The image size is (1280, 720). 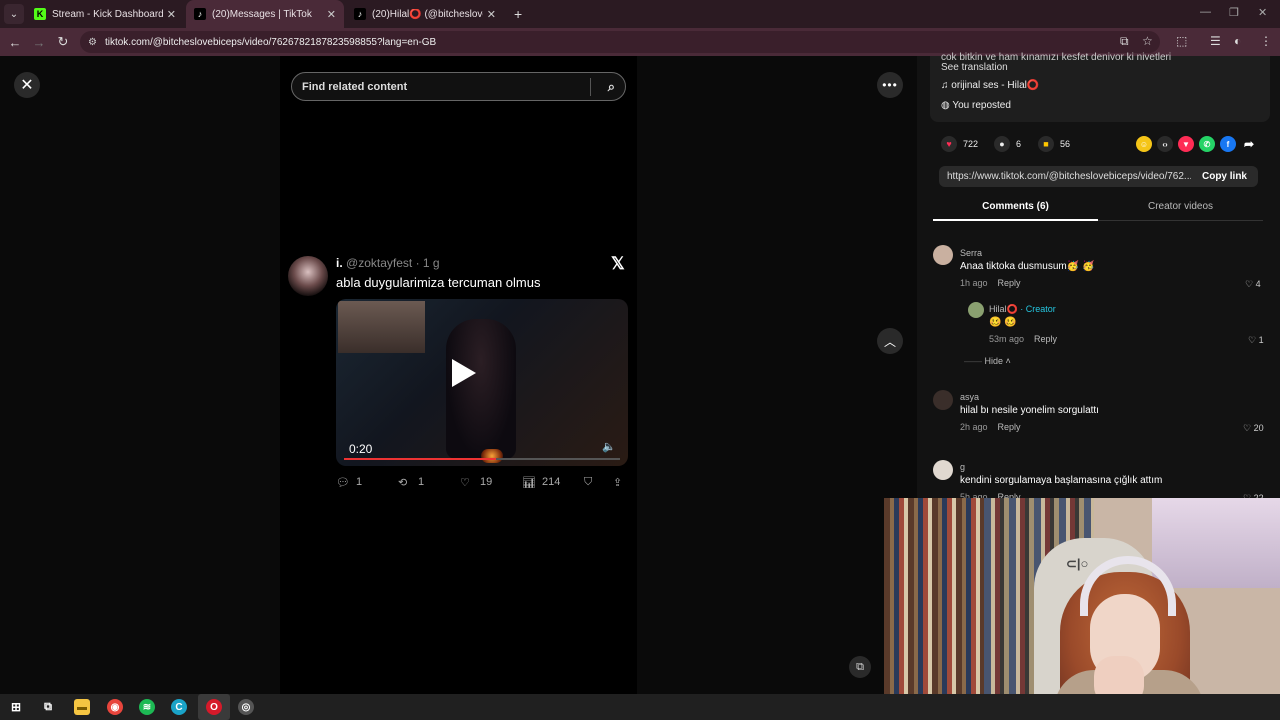 What do you see at coordinates (1224, 176) in the screenshot?
I see `copy-link-button: Copy link` at bounding box center [1224, 176].